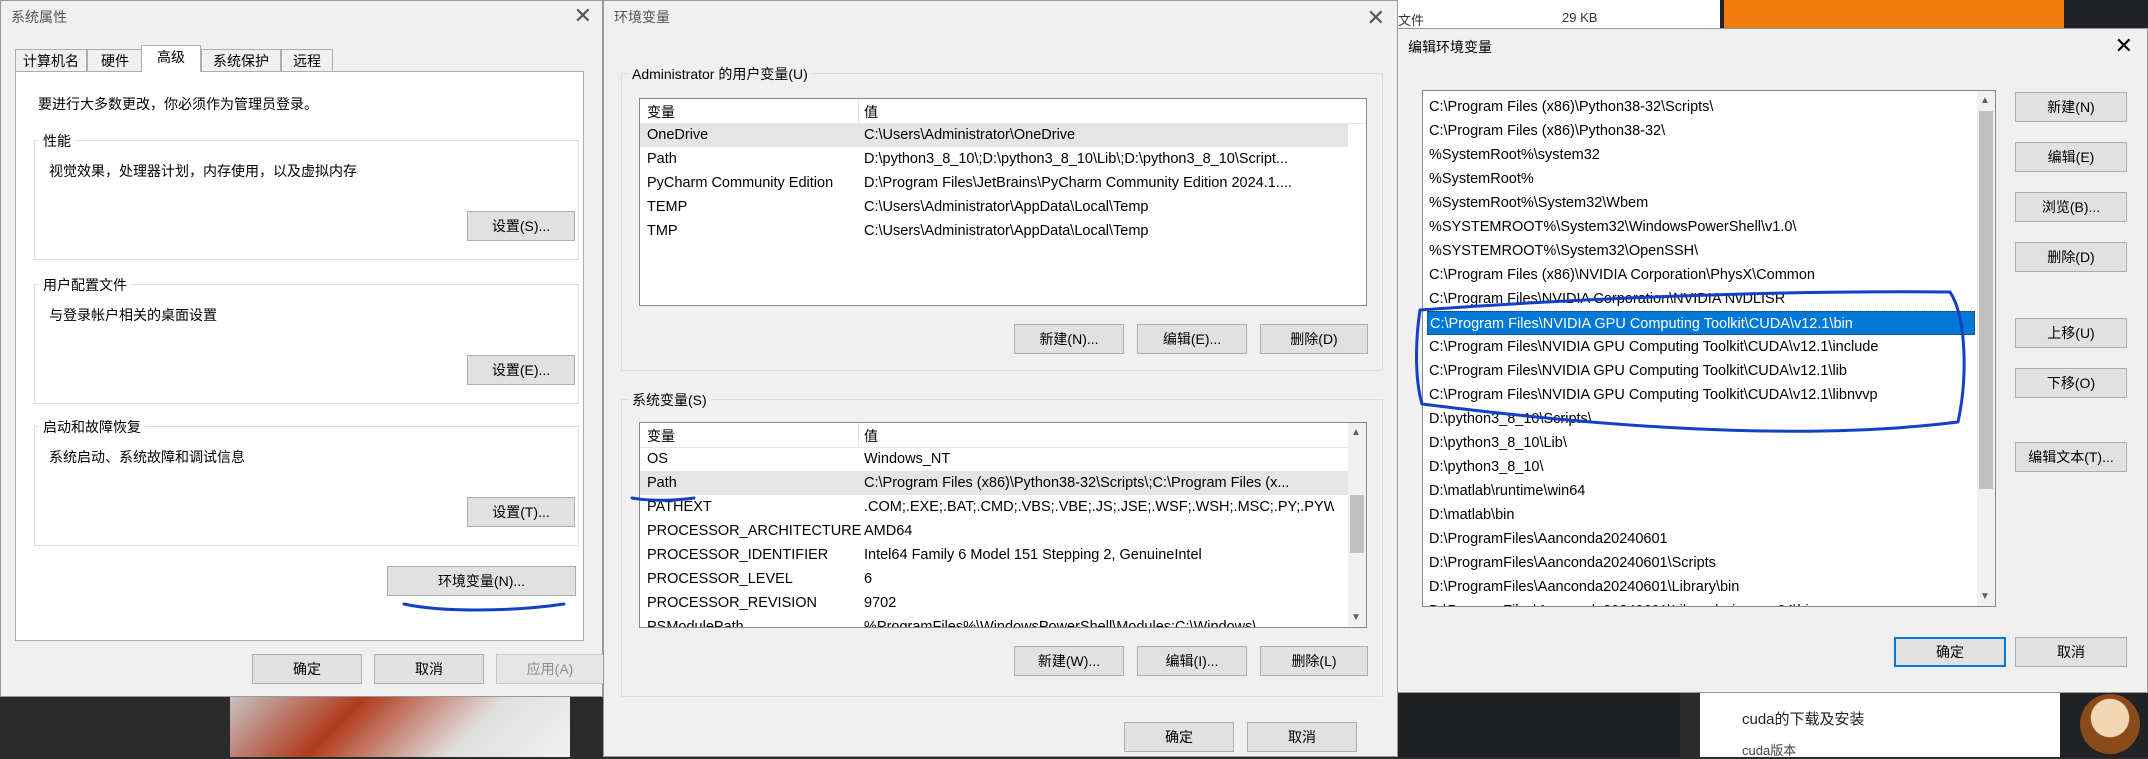 This screenshot has width=2148, height=759. What do you see at coordinates (400, 723) in the screenshot?
I see `background-photo` at bounding box center [400, 723].